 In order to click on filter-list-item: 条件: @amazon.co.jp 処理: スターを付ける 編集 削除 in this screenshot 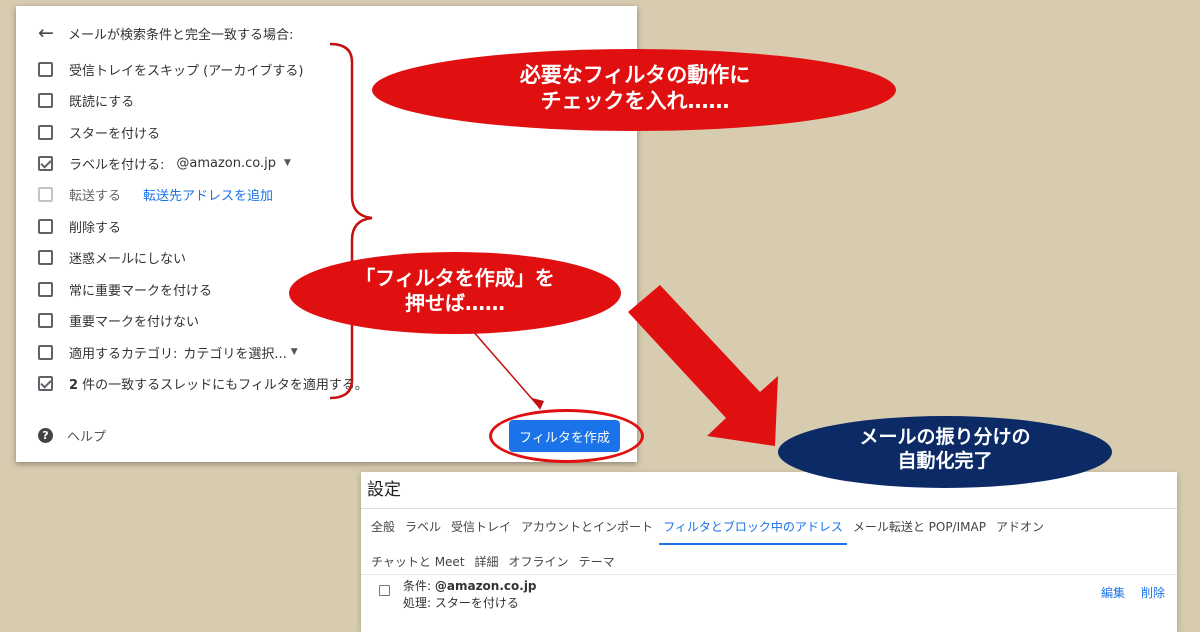, I will do `click(769, 594)`.